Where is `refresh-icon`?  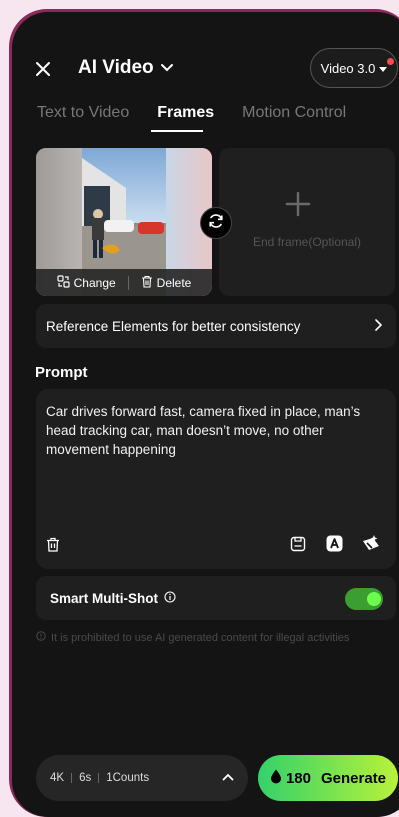
refresh-icon is located at coordinates (216, 223).